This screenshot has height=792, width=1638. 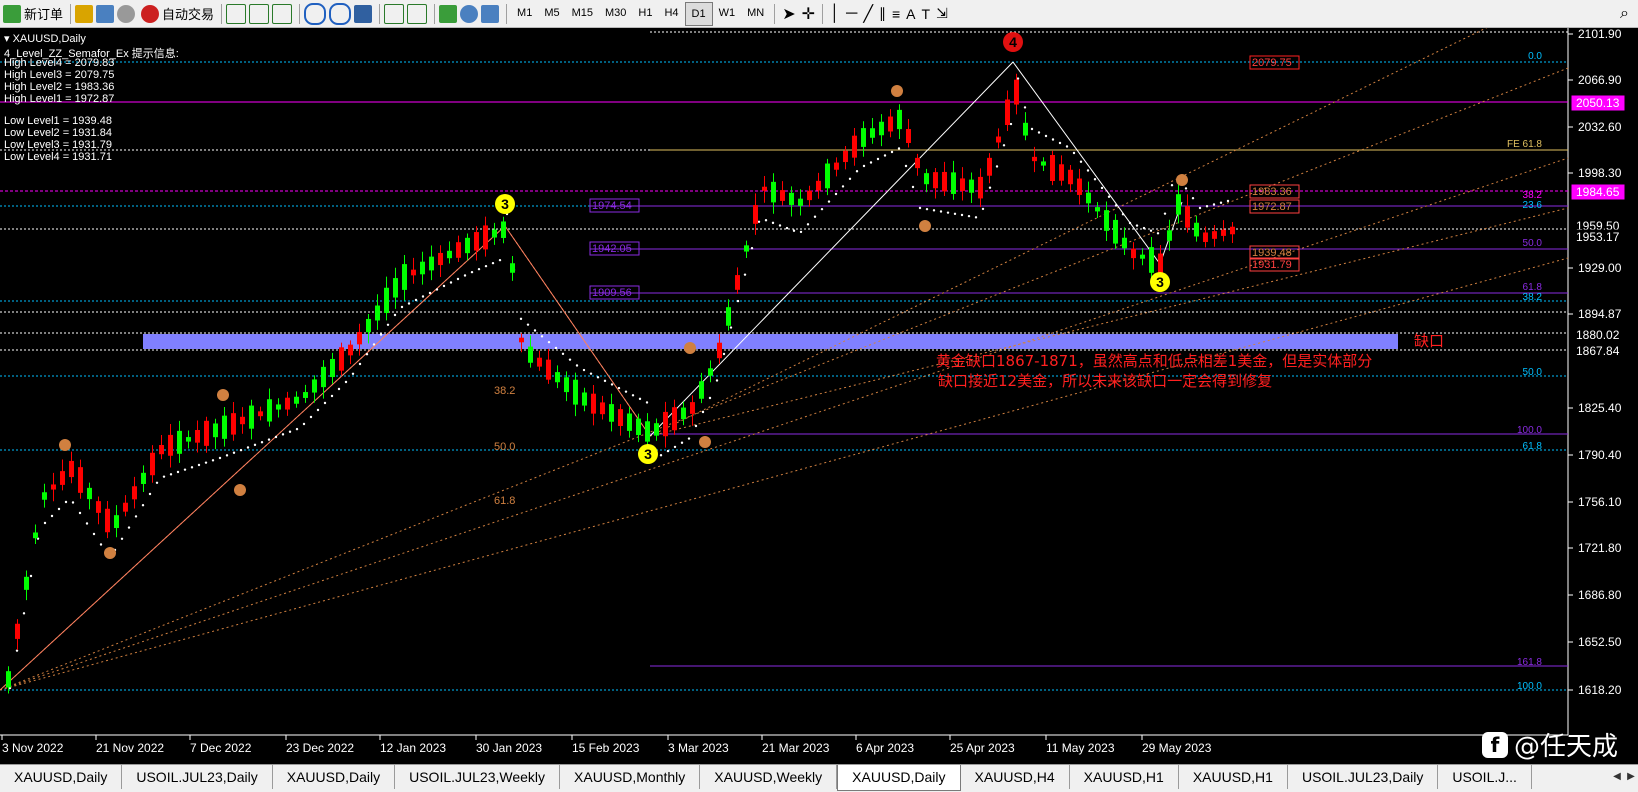 I want to click on history-center-icon, so click(x=105, y=13).